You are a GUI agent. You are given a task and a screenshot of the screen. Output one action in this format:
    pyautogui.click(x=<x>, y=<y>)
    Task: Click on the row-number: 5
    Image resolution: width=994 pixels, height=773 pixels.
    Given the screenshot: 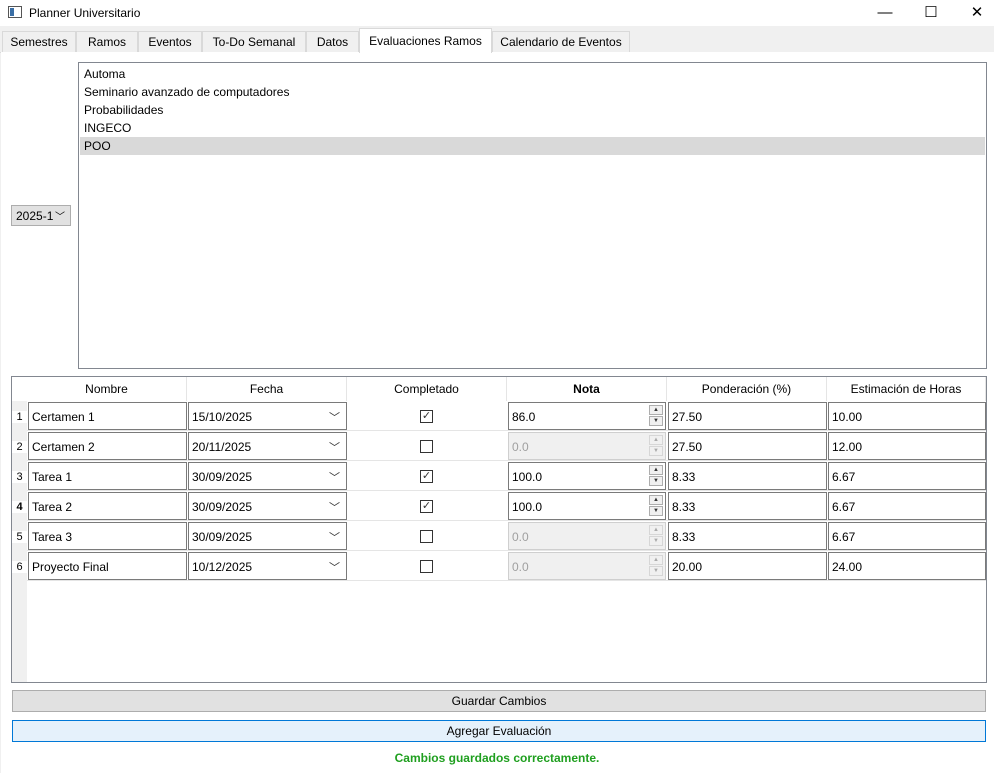 What is the action you would take?
    pyautogui.click(x=19, y=537)
    